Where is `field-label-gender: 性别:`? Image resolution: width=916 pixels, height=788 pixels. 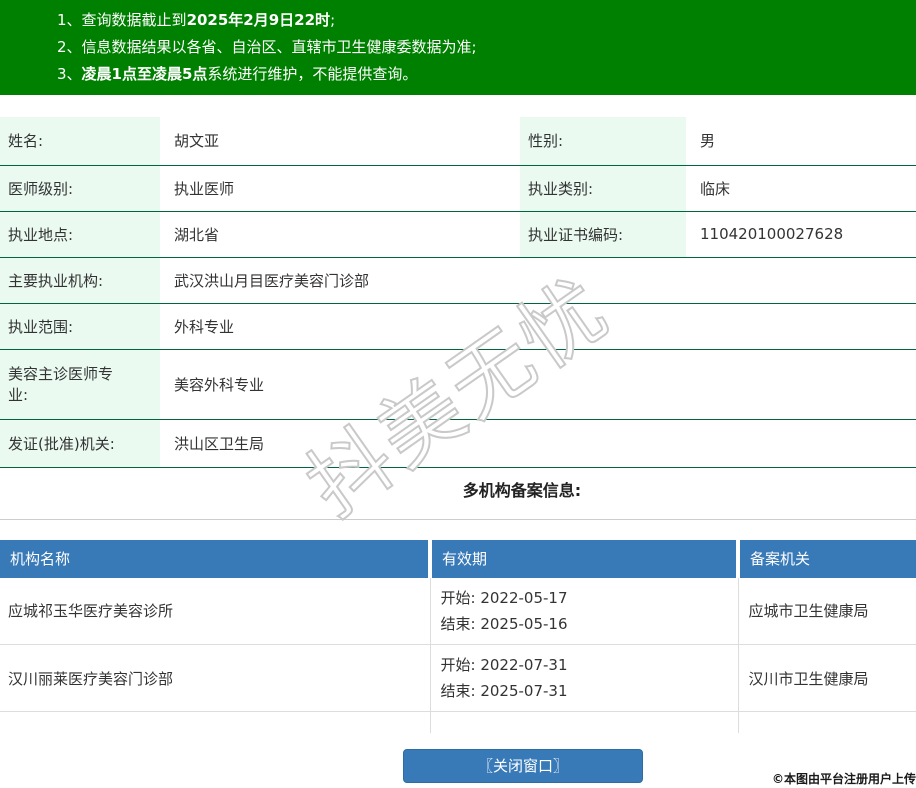
field-label-gender: 性别: is located at coordinates (603, 141).